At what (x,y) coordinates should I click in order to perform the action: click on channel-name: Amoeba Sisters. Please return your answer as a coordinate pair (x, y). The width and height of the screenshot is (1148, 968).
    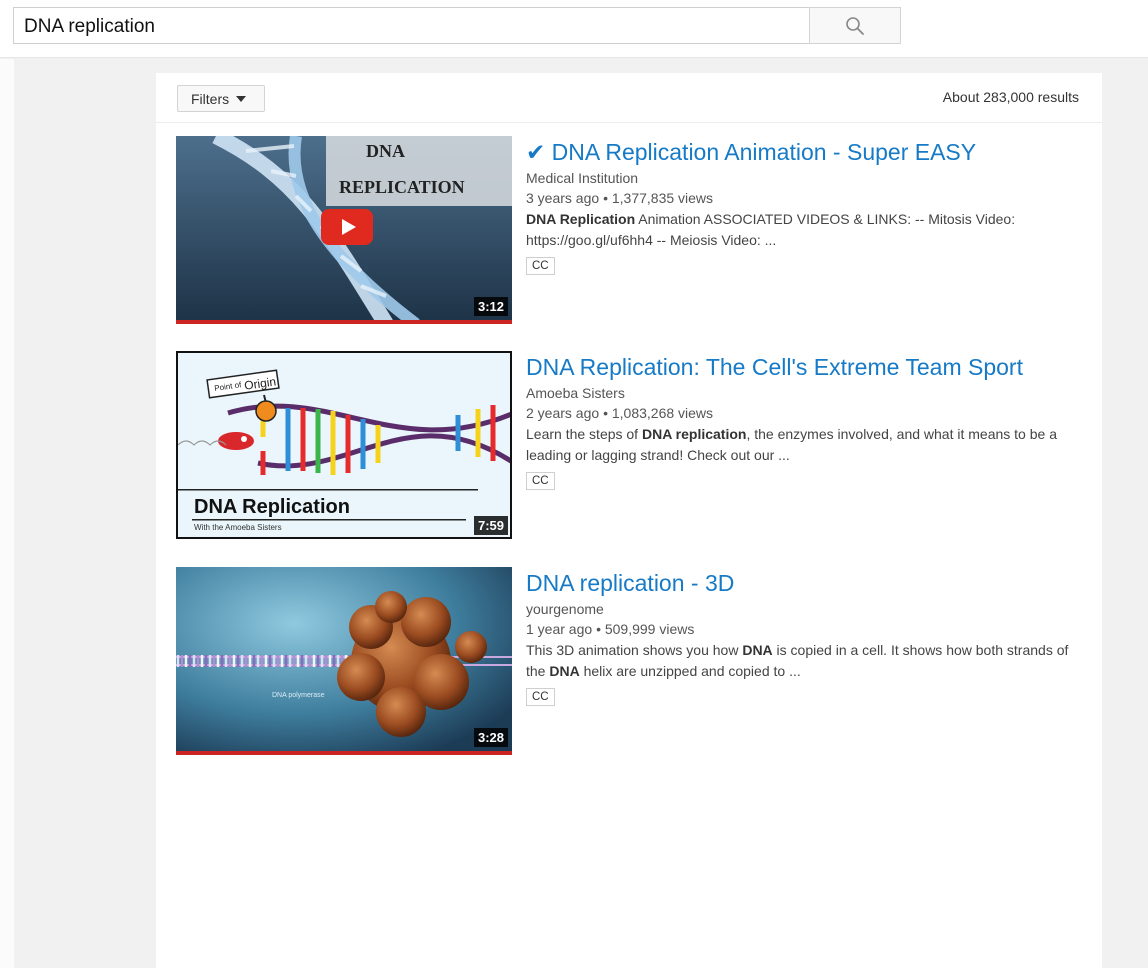
    Looking at the image, I should click on (806, 393).